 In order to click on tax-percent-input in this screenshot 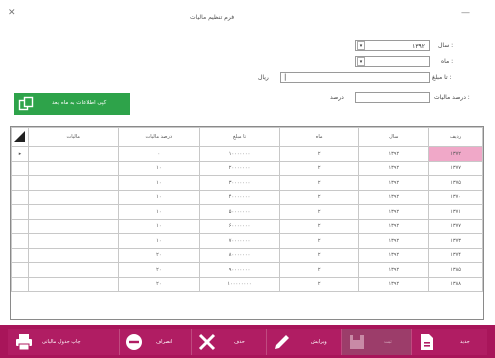, I will do `click(392, 97)`.